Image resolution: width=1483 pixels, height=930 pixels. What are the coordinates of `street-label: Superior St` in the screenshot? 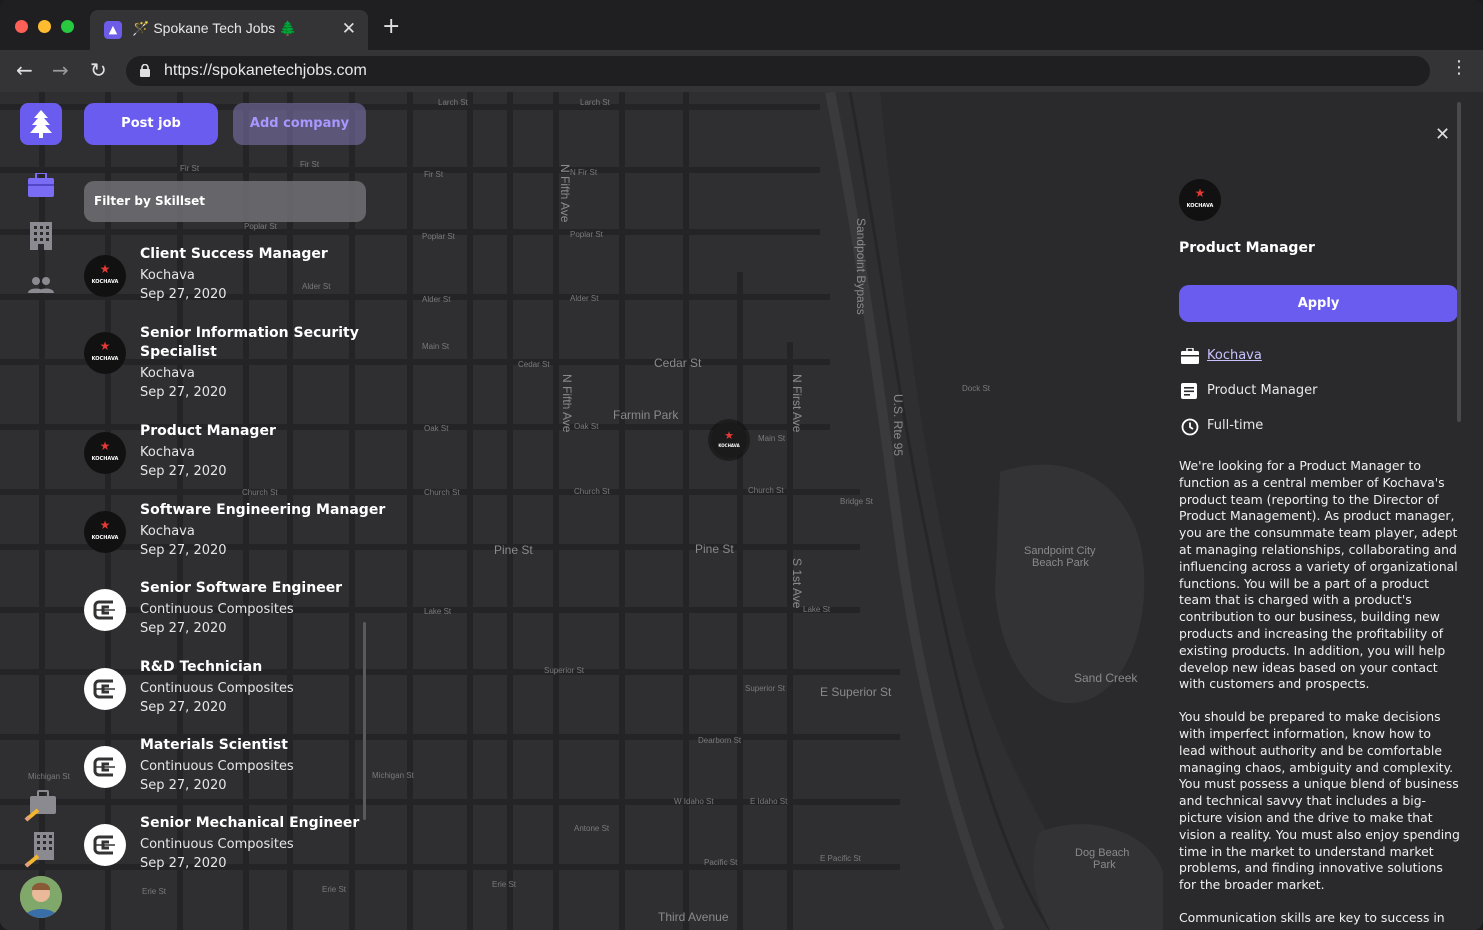 It's located at (564, 670).